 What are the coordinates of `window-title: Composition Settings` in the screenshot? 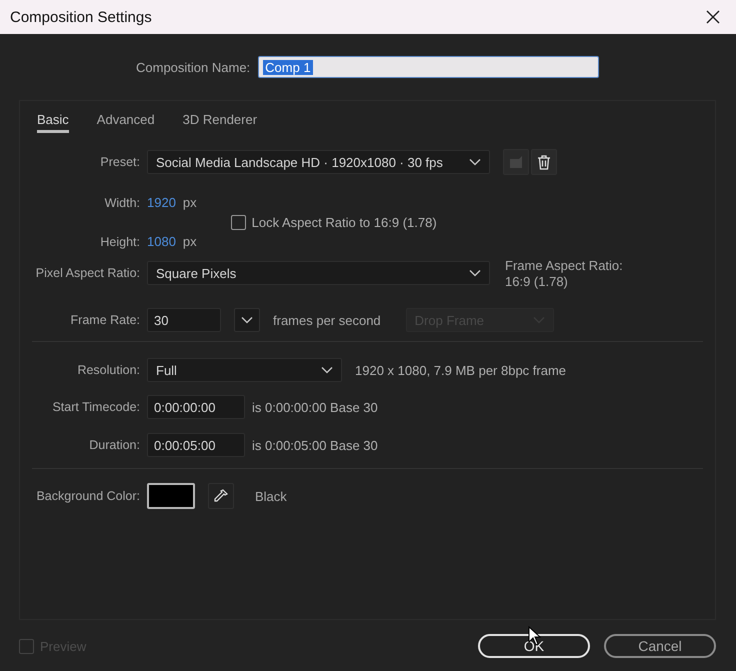 It's located at (81, 17).